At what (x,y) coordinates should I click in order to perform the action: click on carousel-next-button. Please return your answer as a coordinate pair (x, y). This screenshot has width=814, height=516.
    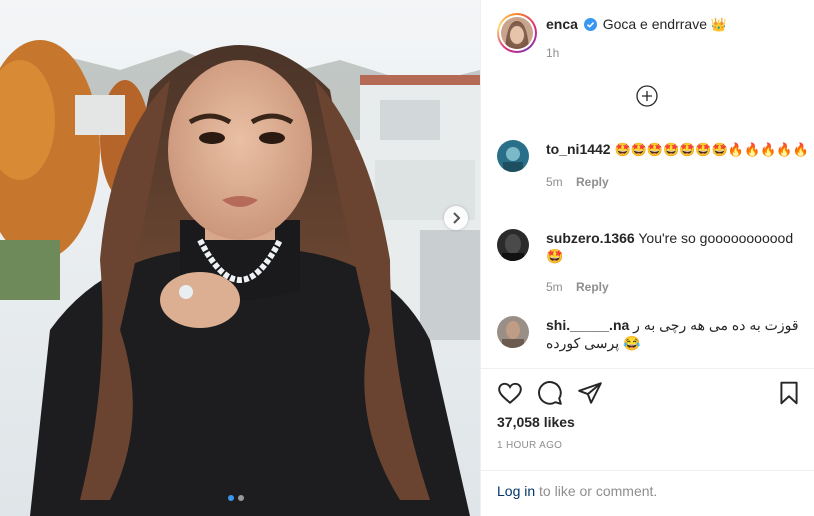
    Looking at the image, I should click on (456, 218).